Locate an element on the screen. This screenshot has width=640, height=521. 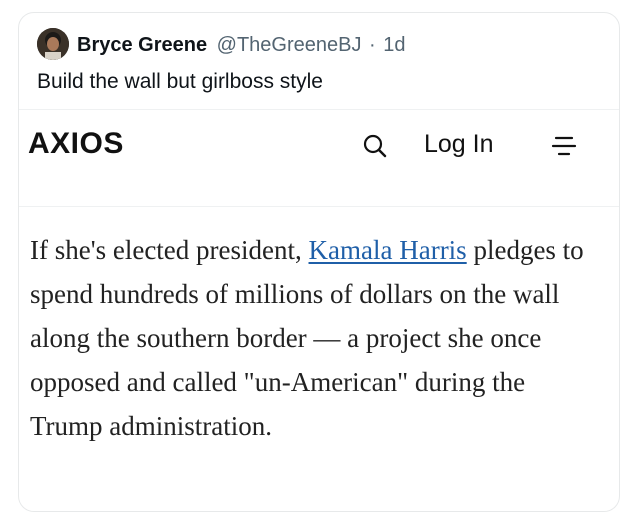
author-handle: @TheGreeneBJ is located at coordinates (289, 45).